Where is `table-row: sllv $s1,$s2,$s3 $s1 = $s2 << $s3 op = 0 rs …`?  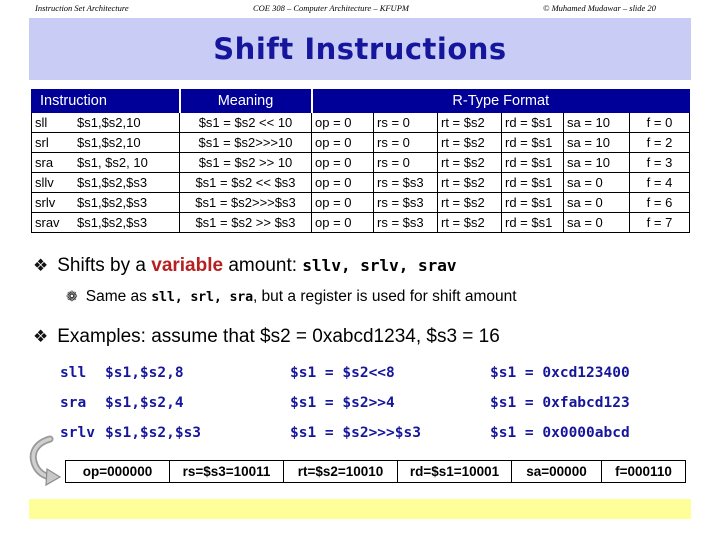 table-row: sllv $s1,$s2,$s3 $s1 = $s2 << $s3 op = 0 rs … is located at coordinates (360, 182).